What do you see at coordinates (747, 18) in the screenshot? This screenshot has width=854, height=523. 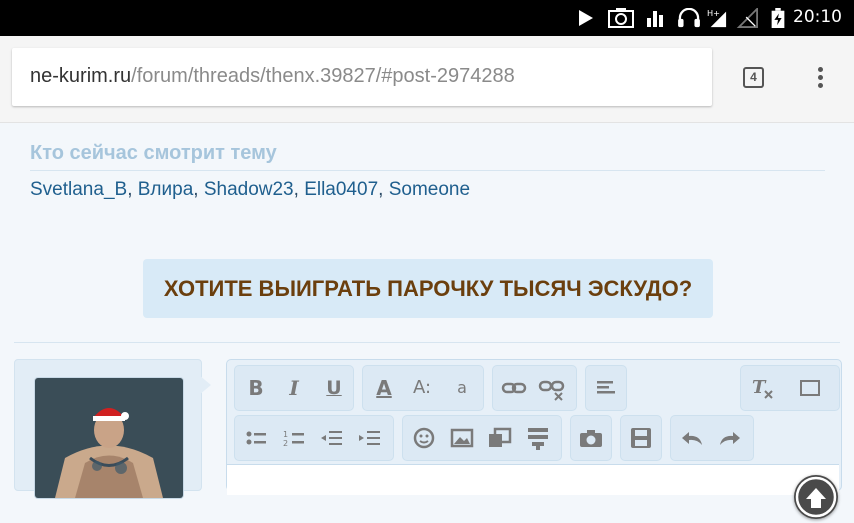 I see `no-signal-icon` at bounding box center [747, 18].